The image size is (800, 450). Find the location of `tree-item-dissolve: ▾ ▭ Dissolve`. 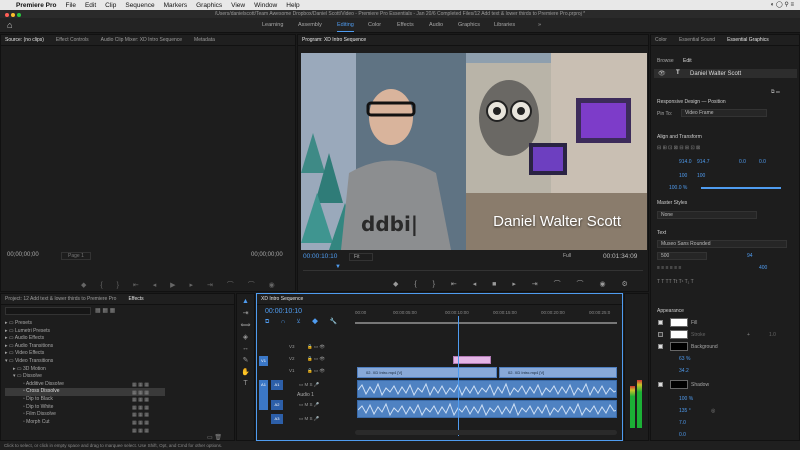

tree-item-dissolve: ▾ ▭ Dissolve is located at coordinates (85, 377).